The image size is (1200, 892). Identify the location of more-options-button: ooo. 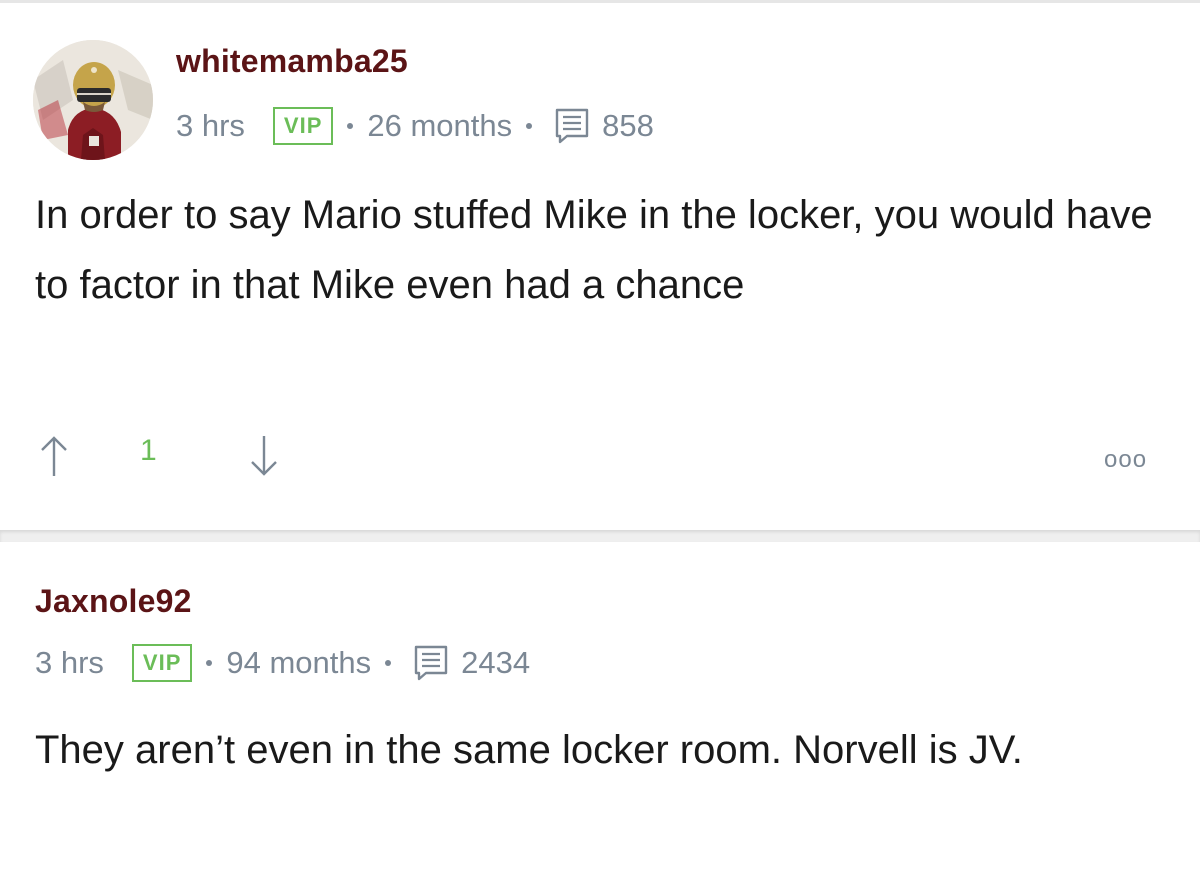
(1125, 460).